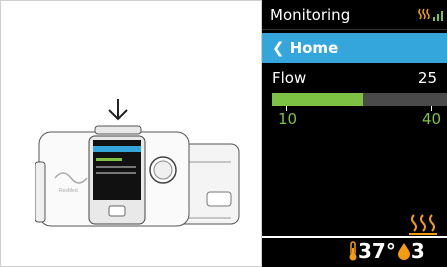 The height and width of the screenshot is (267, 447). What do you see at coordinates (424, 14) in the screenshot?
I see `humidifier-status-icon` at bounding box center [424, 14].